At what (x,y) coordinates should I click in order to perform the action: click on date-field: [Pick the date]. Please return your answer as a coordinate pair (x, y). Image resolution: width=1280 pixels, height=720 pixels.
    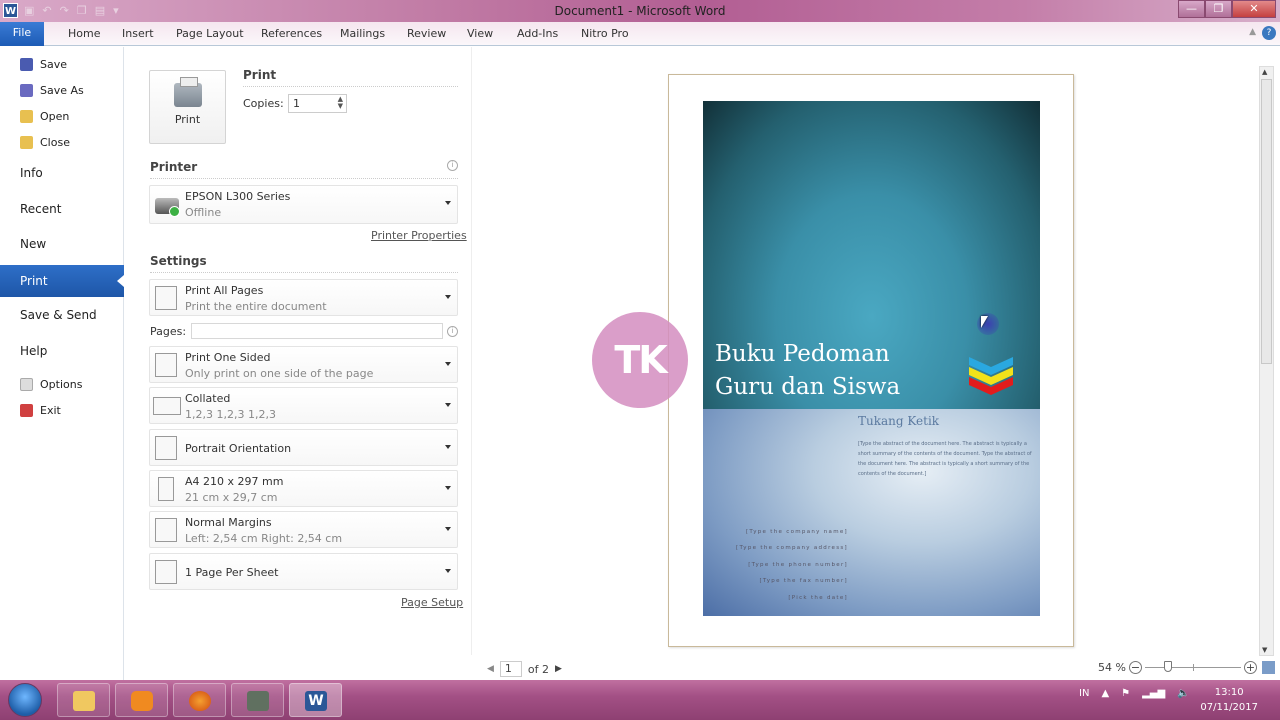
    Looking at the image, I should click on (818, 598).